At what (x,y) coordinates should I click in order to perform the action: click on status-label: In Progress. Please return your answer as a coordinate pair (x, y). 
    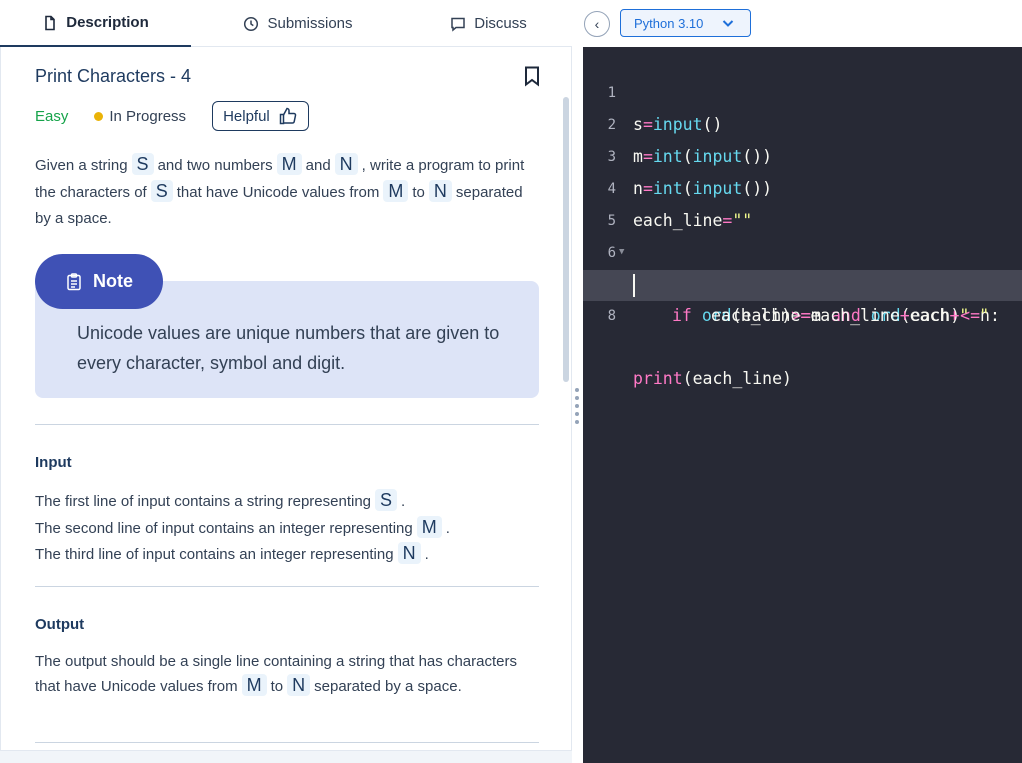
    Looking at the image, I should click on (148, 116).